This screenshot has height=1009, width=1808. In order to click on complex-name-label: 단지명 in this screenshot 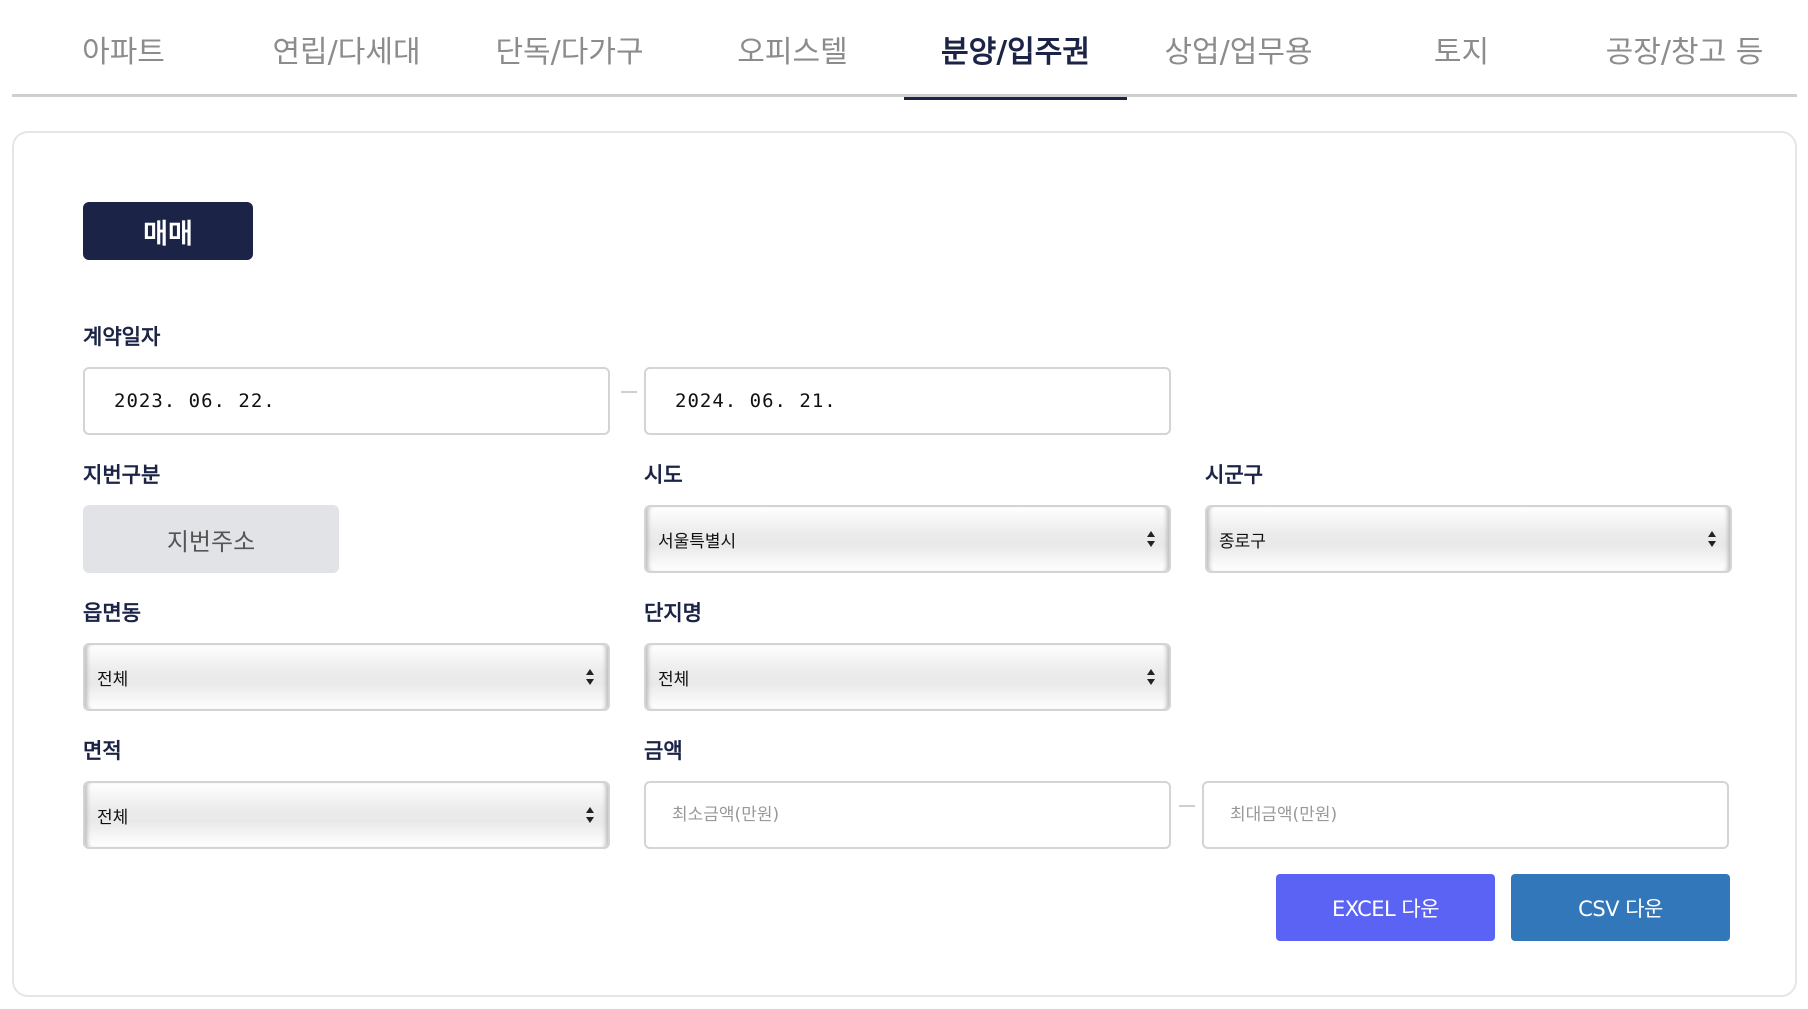, I will do `click(673, 613)`.